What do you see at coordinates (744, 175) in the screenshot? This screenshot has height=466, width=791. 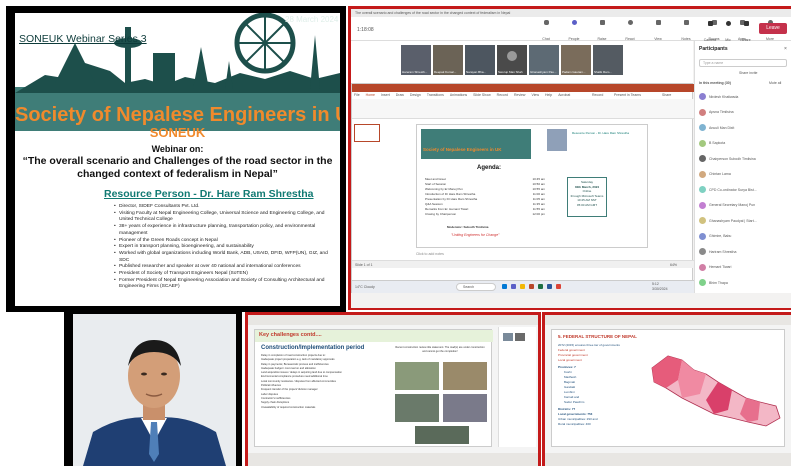 I see `participant-row: Chintan Lama` at bounding box center [744, 175].